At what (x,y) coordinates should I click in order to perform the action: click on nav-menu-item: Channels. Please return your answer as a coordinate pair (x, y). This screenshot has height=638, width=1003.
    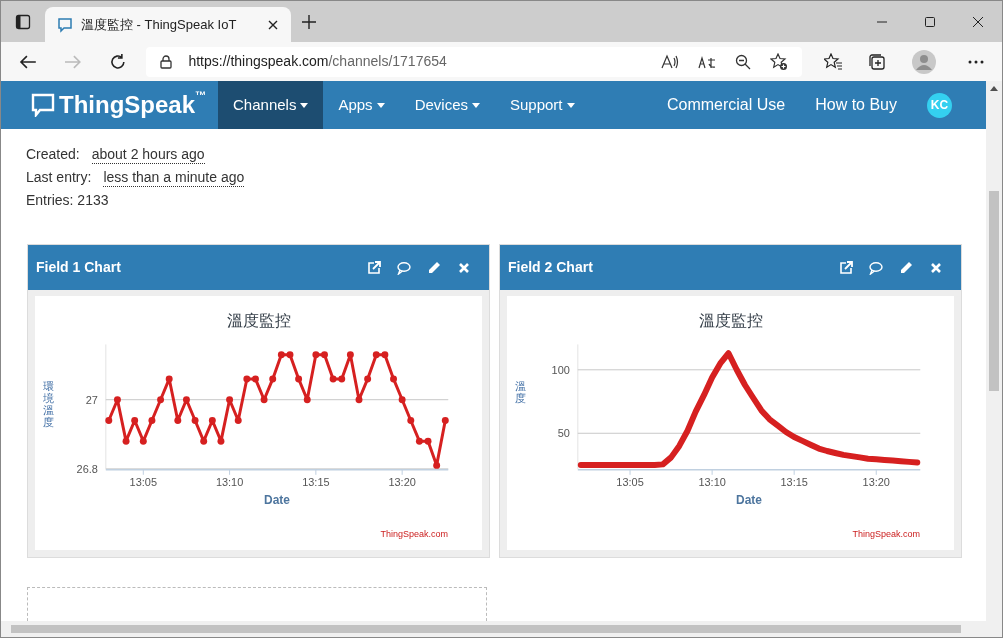
    Looking at the image, I should click on (271, 105).